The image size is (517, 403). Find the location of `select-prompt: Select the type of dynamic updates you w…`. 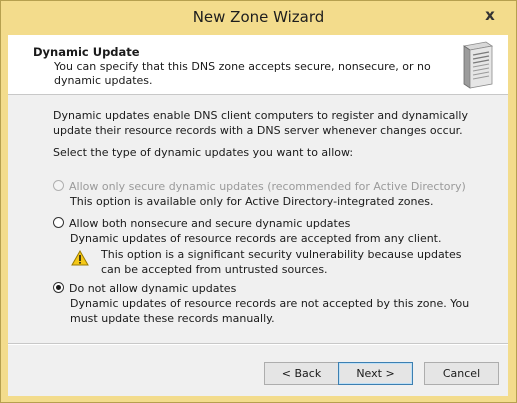

select-prompt: Select the type of dynamic updates you w… is located at coordinates (203, 152).